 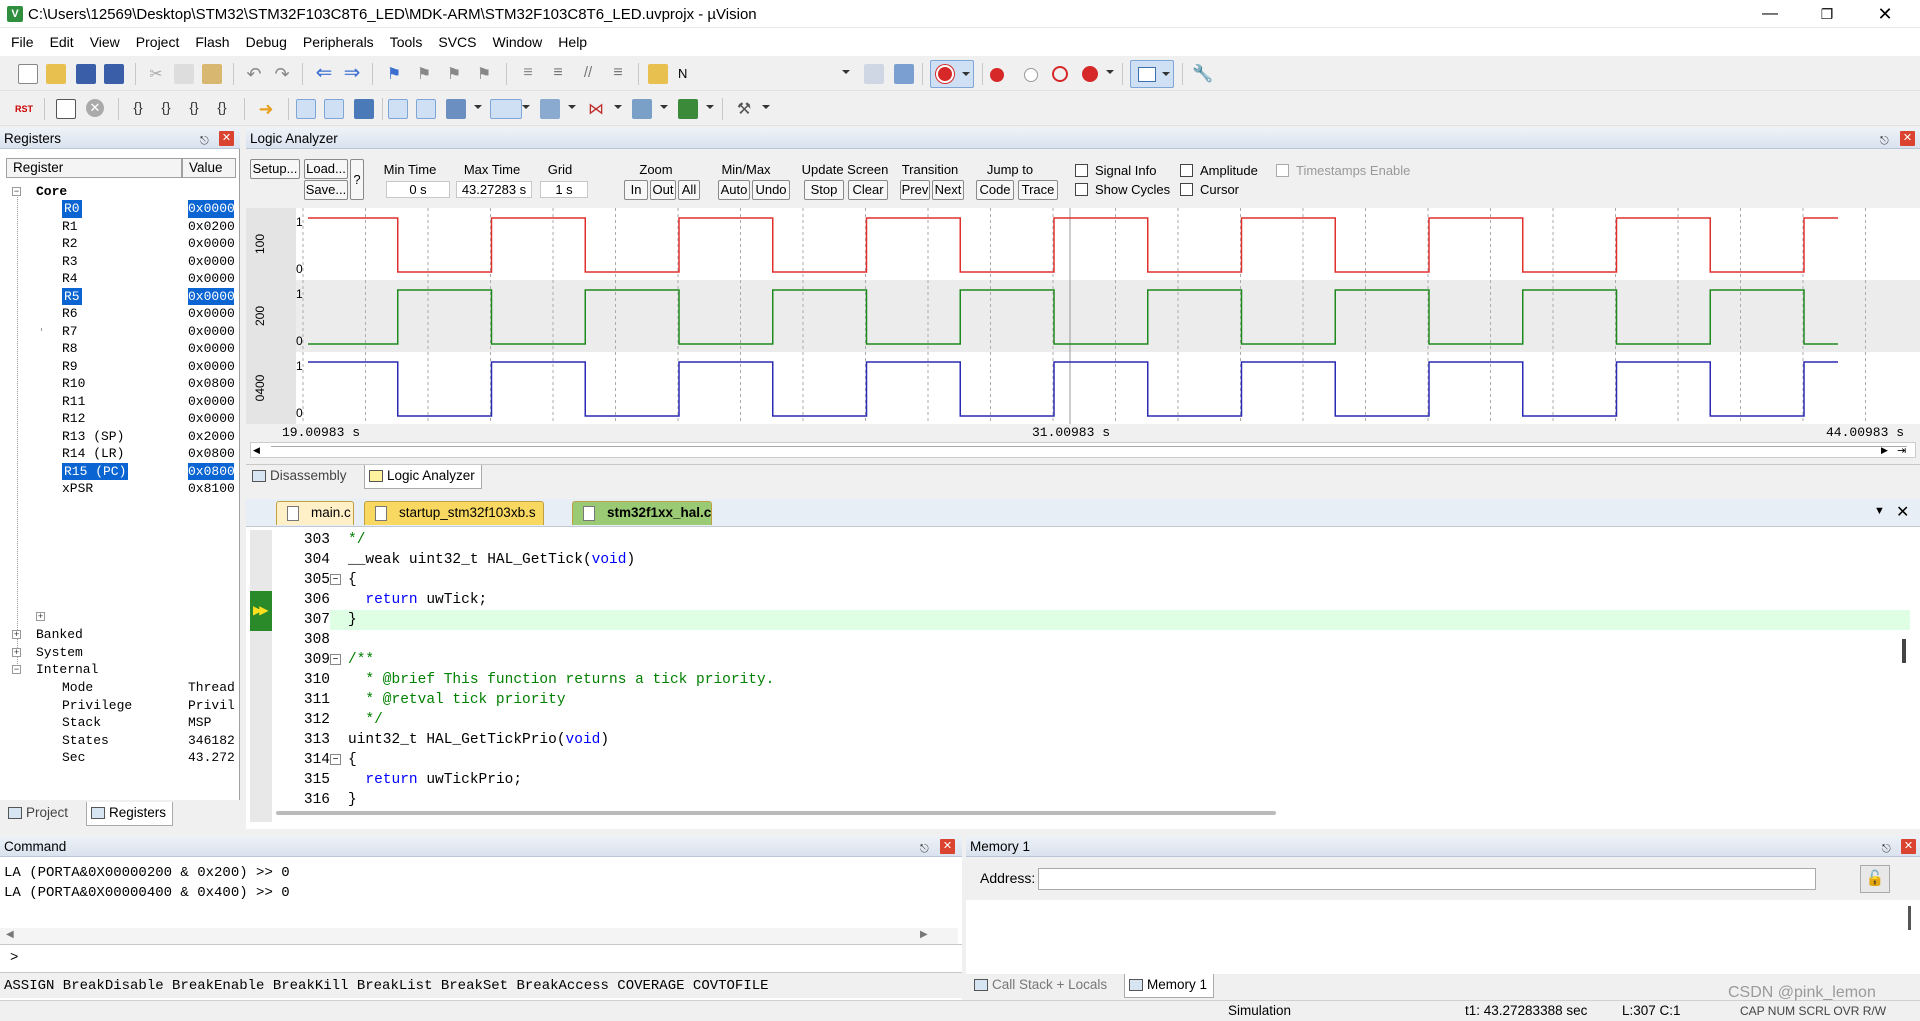 What do you see at coordinates (22, 42) in the screenshot?
I see `menu-file: File` at bounding box center [22, 42].